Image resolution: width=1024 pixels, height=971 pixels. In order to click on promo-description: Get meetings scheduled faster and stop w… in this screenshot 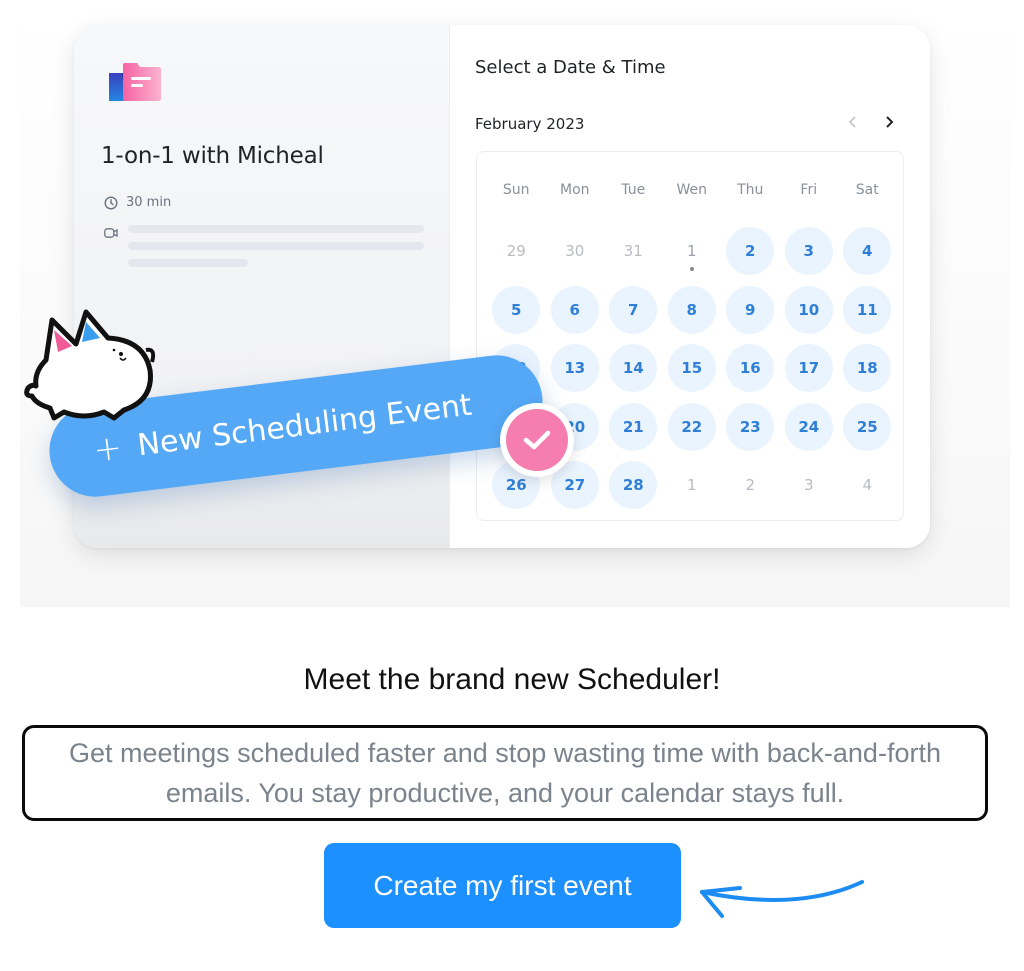, I will do `click(505, 773)`.